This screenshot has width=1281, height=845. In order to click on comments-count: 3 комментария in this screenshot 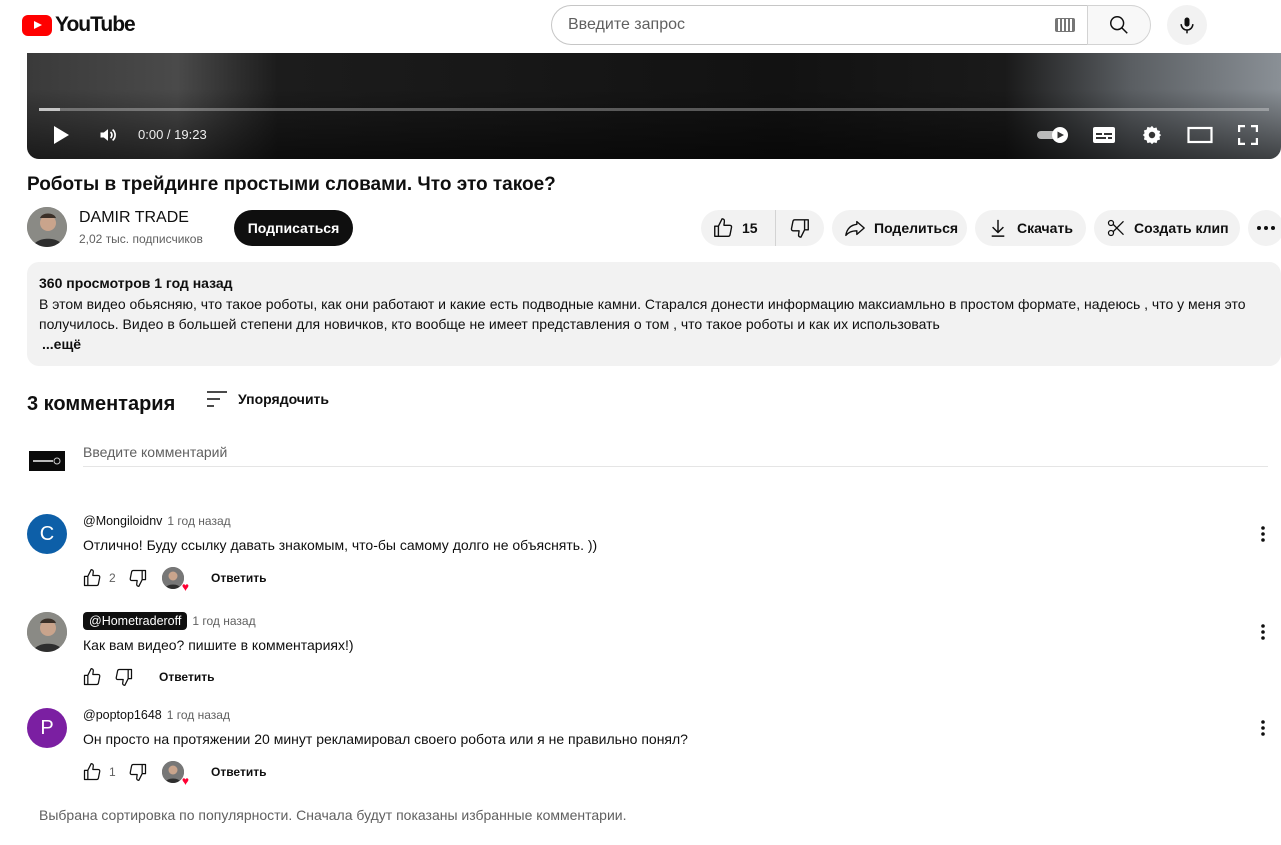, I will do `click(101, 404)`.